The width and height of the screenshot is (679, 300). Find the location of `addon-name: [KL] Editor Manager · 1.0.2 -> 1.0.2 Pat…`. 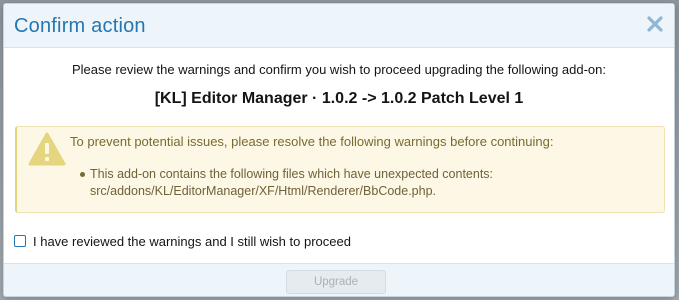

addon-name: [KL] Editor Manager · 1.0.2 -> 1.0.2 Pat… is located at coordinates (339, 98).